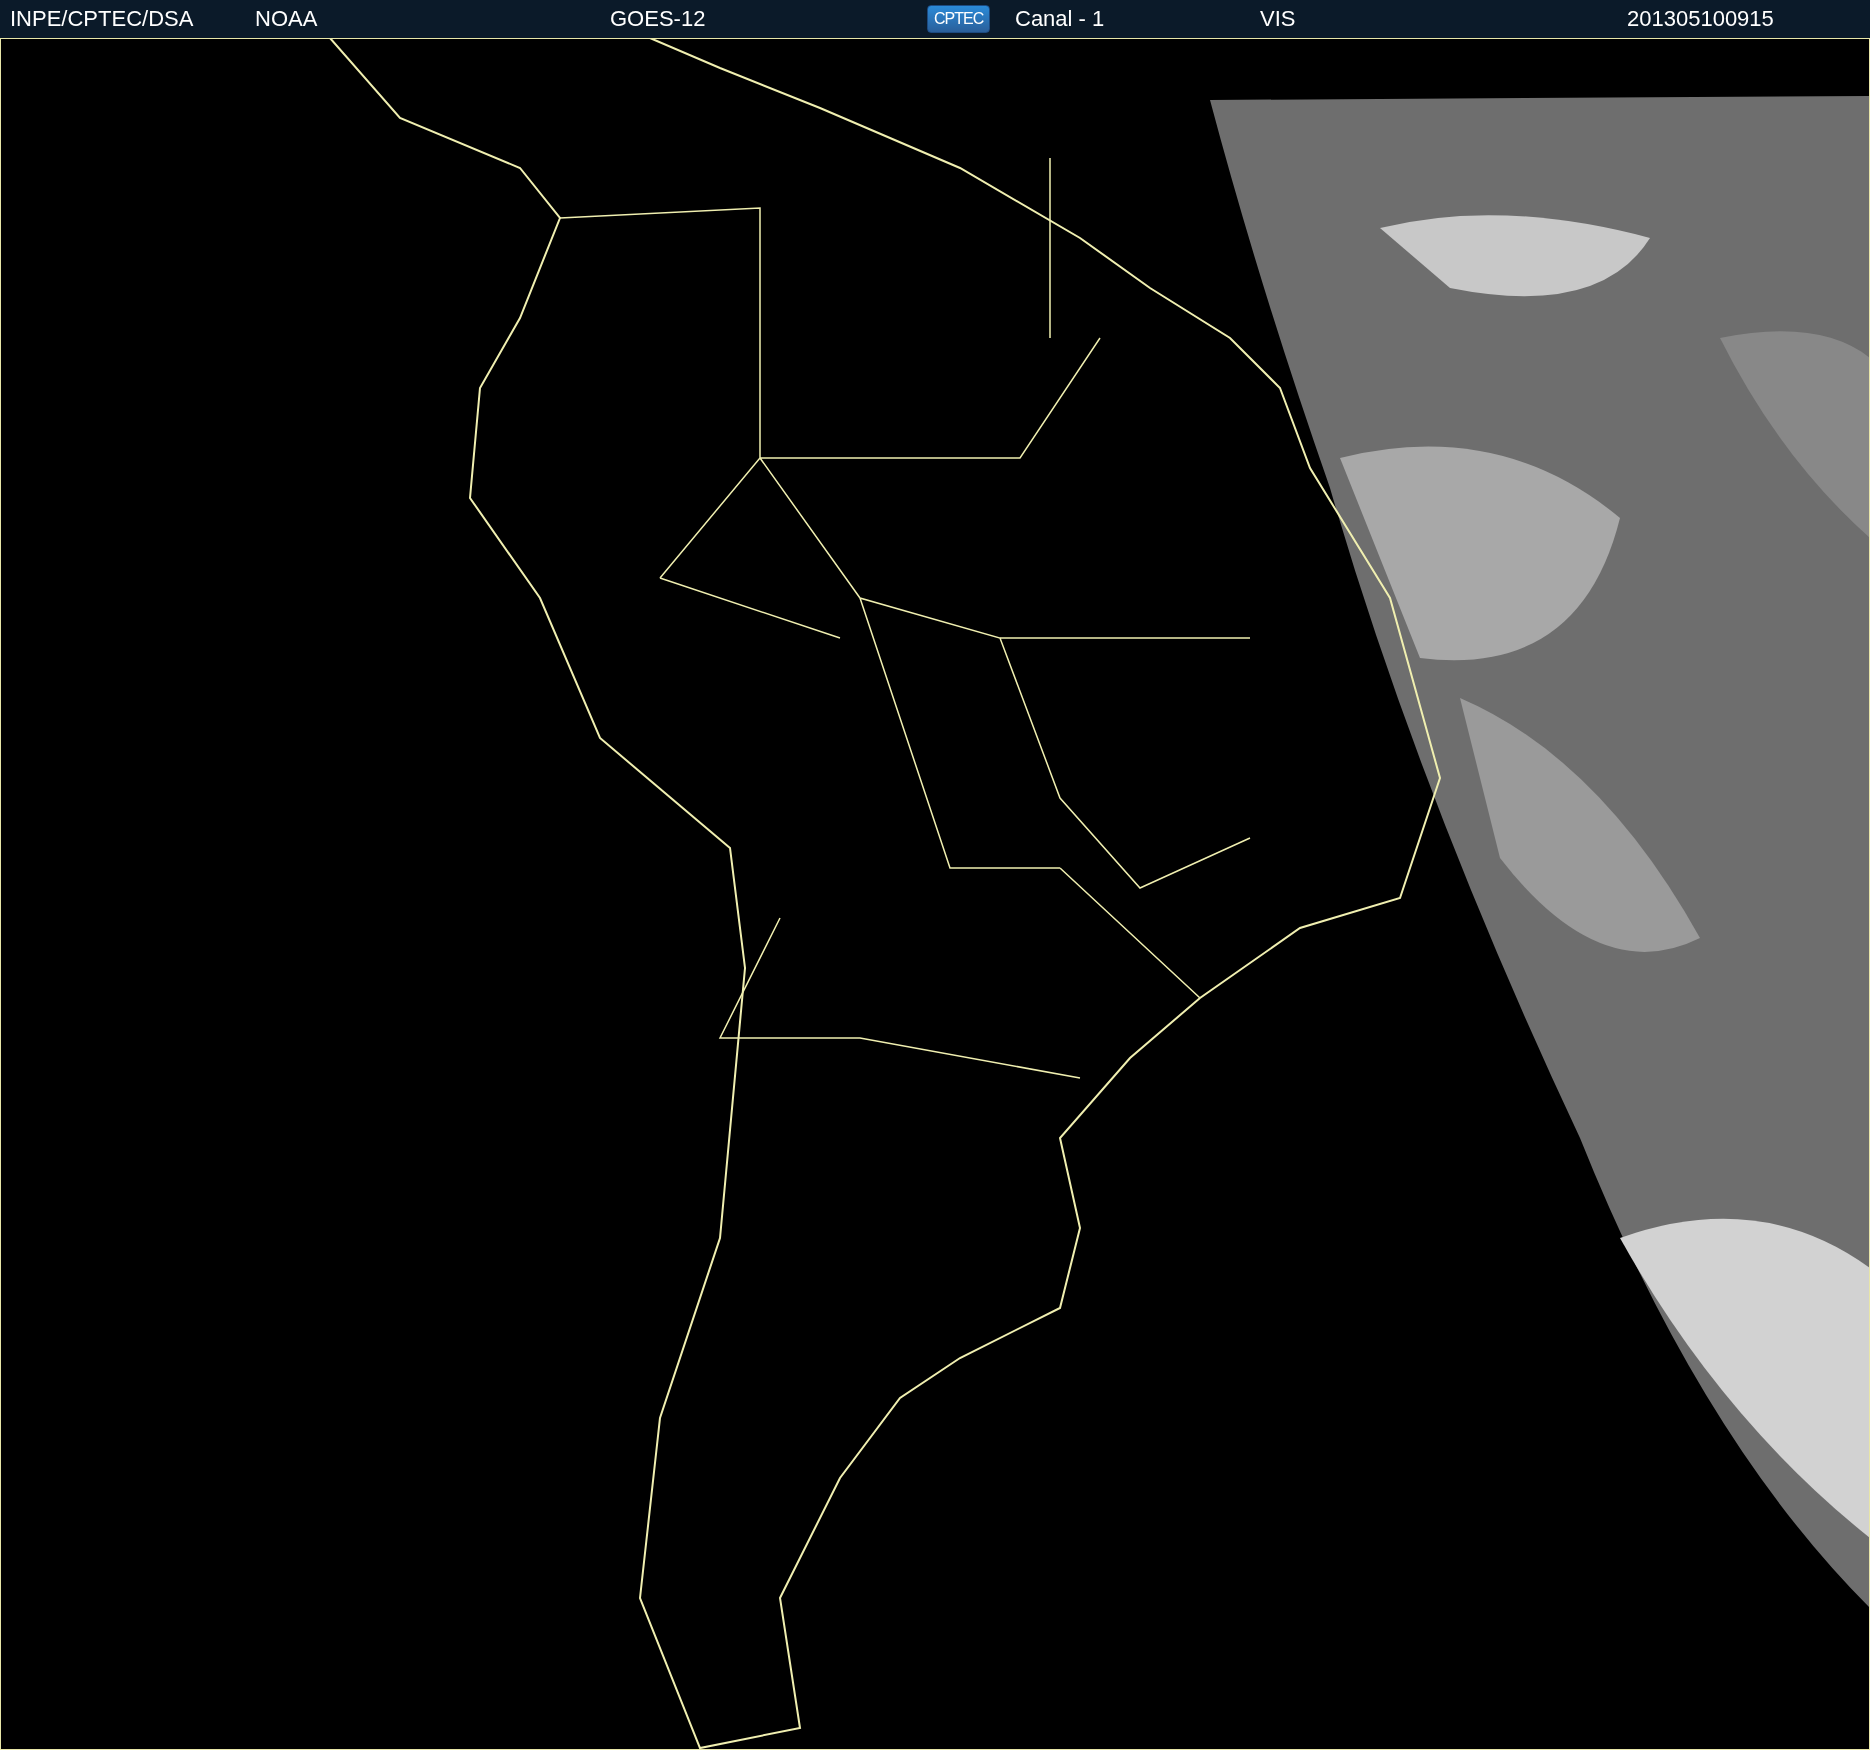  Describe the element at coordinates (959, 19) in the screenshot. I see `logo: CPTEC` at that location.